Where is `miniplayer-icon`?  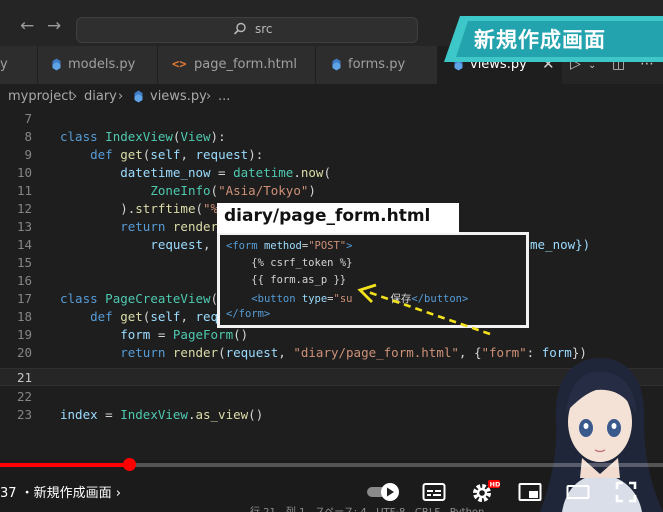
miniplayer-icon is located at coordinates (530, 492).